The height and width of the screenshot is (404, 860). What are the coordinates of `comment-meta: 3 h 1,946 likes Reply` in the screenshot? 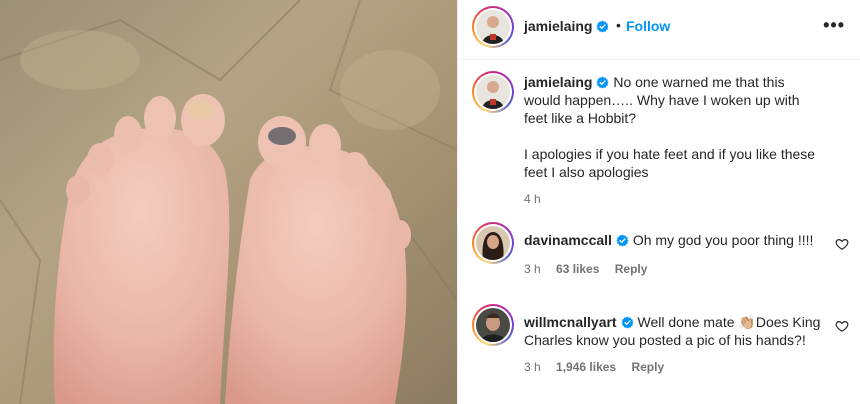 It's located at (674, 367).